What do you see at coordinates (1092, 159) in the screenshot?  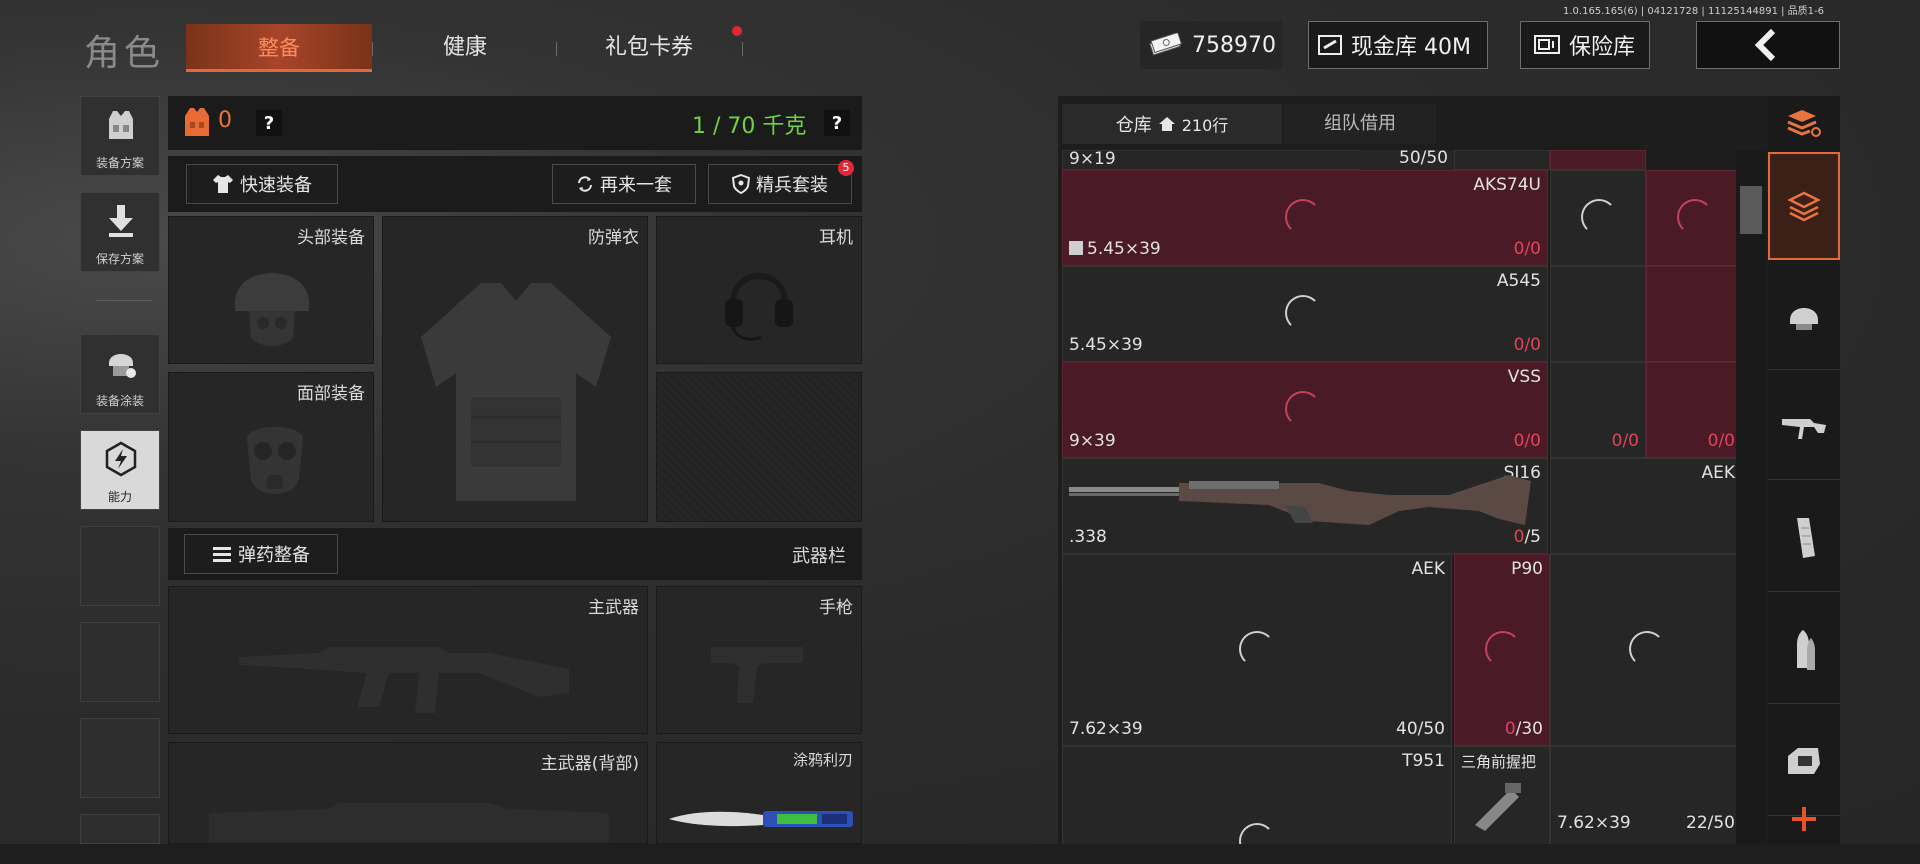 I see `item-caliber: 9×19` at bounding box center [1092, 159].